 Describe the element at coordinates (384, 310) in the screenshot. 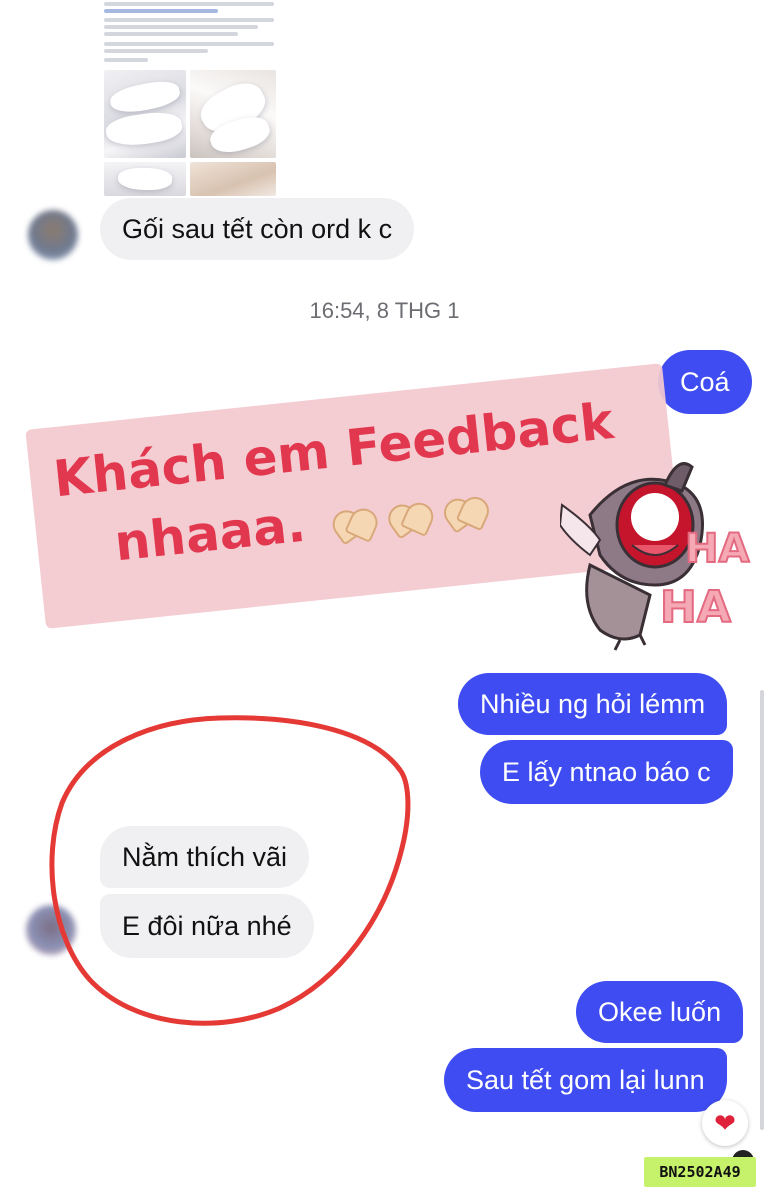

I see `message-timestamp: 16:54, 8 THG 1` at that location.